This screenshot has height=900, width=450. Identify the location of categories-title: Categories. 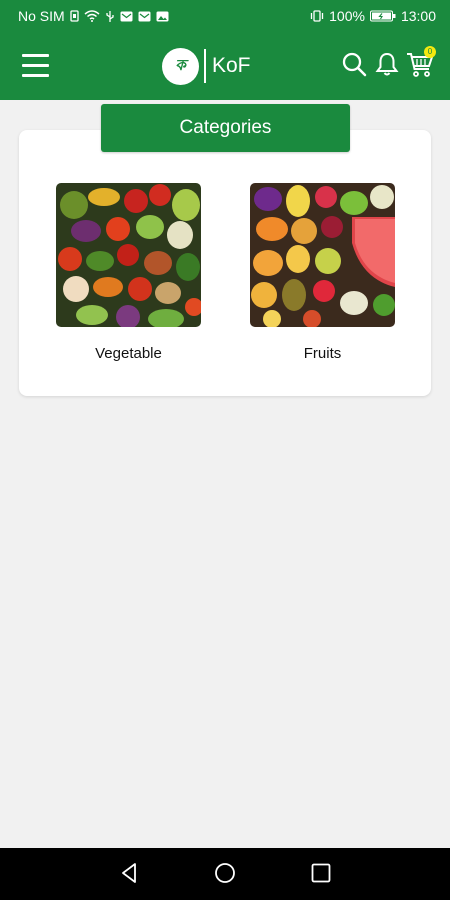
(225, 128).